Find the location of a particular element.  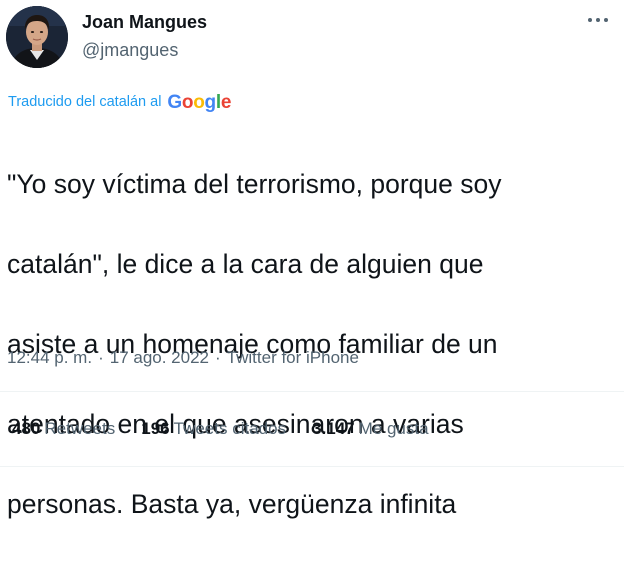

tweet-header: Joan Mangues @jmangues is located at coordinates (312, 37).